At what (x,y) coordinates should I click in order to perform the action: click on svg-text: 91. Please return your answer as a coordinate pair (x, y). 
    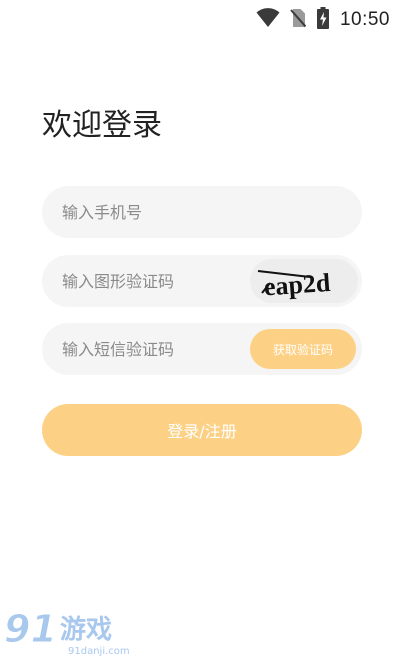
    Looking at the image, I should click on (30, 629).